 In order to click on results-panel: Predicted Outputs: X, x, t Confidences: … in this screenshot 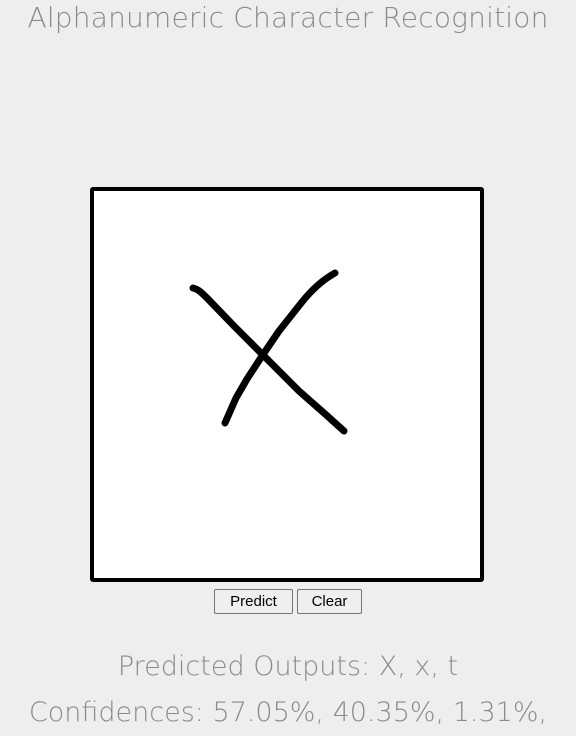, I will do `click(288, 690)`.